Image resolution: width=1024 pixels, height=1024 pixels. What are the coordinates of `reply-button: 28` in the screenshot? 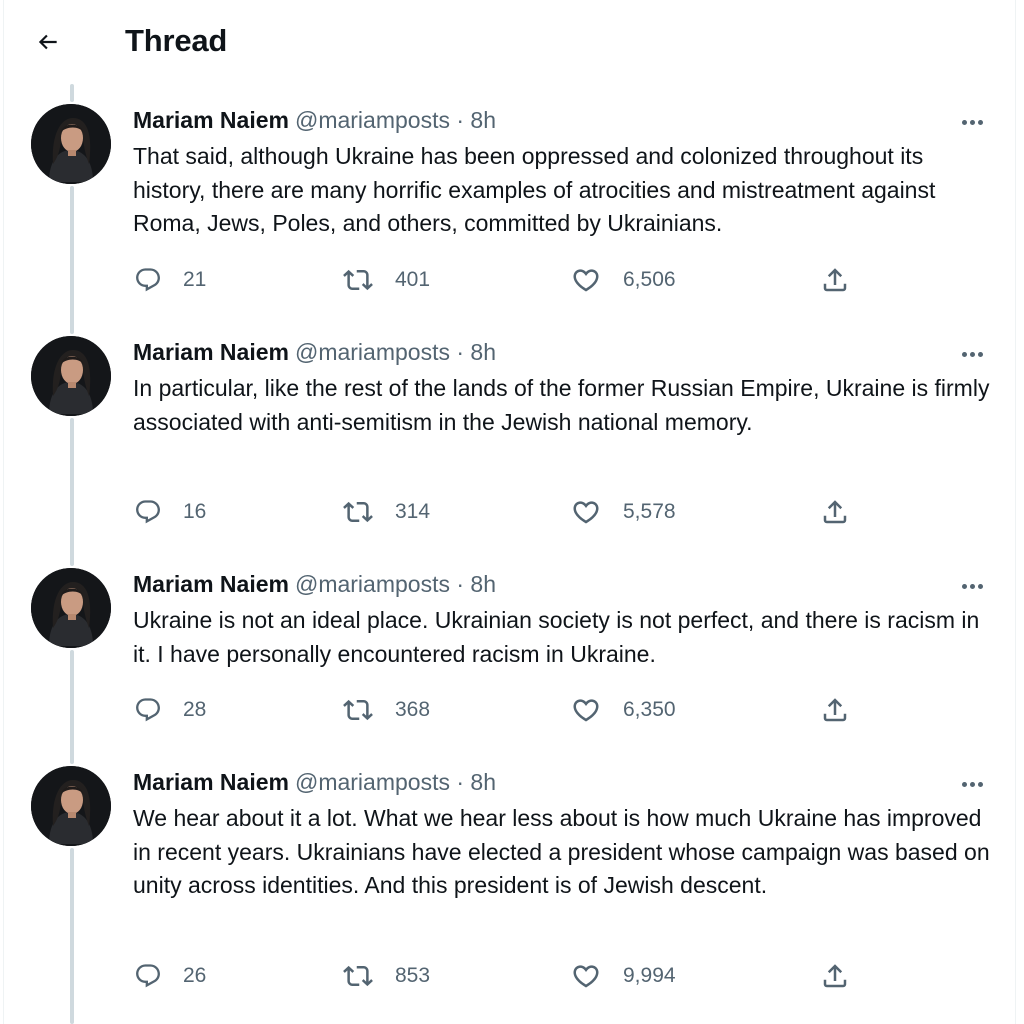 It's located at (169, 710).